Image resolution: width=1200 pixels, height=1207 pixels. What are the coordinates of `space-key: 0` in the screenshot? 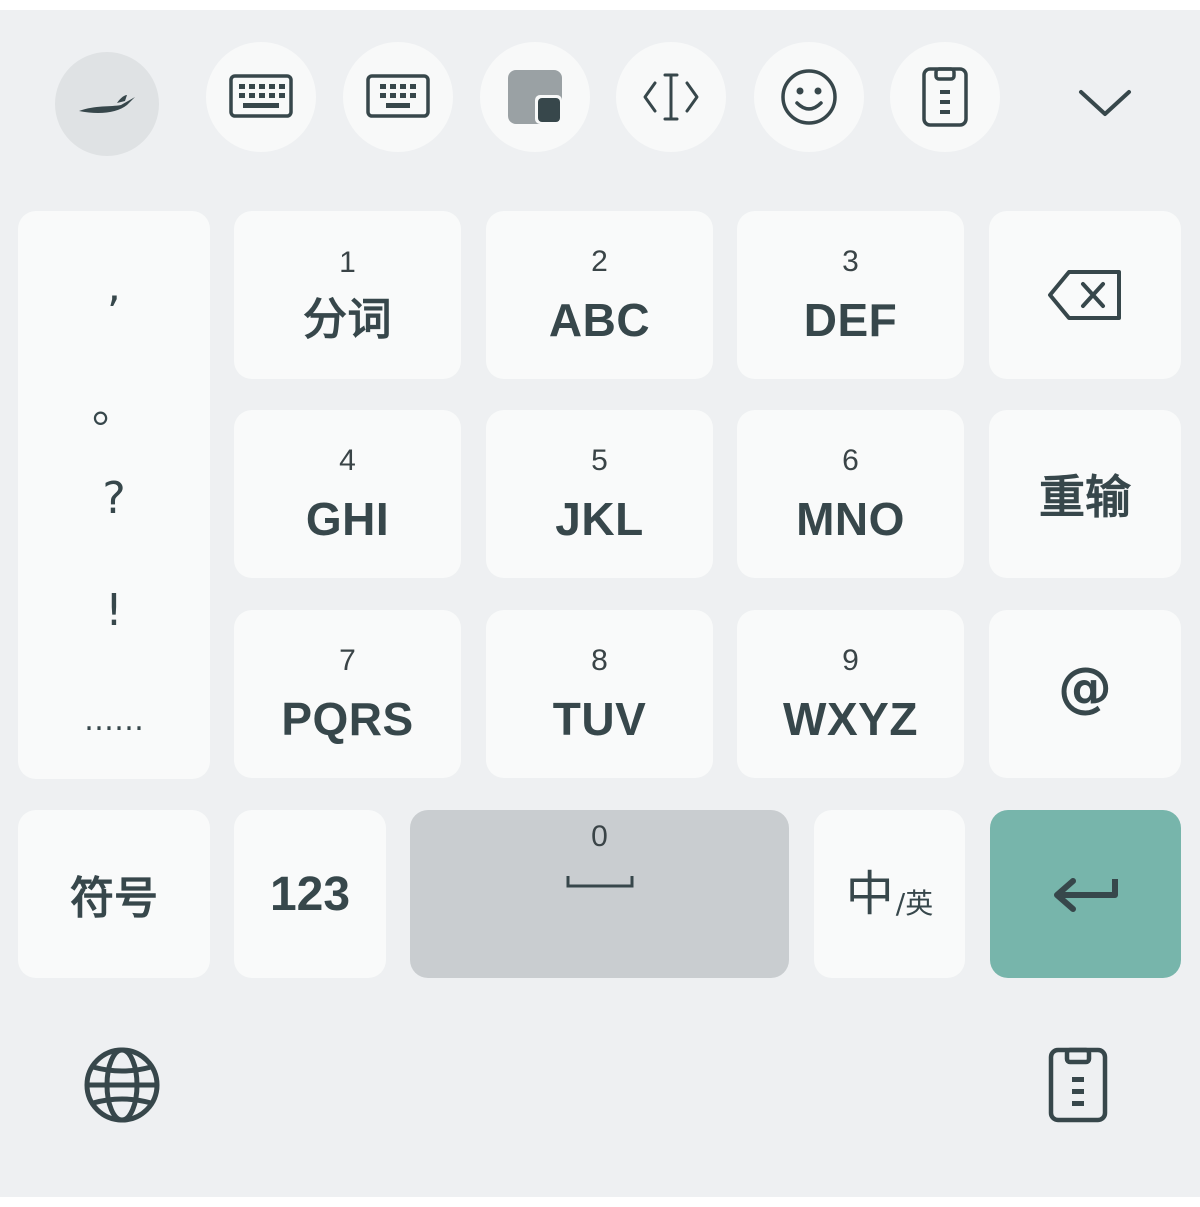 It's located at (599, 894).